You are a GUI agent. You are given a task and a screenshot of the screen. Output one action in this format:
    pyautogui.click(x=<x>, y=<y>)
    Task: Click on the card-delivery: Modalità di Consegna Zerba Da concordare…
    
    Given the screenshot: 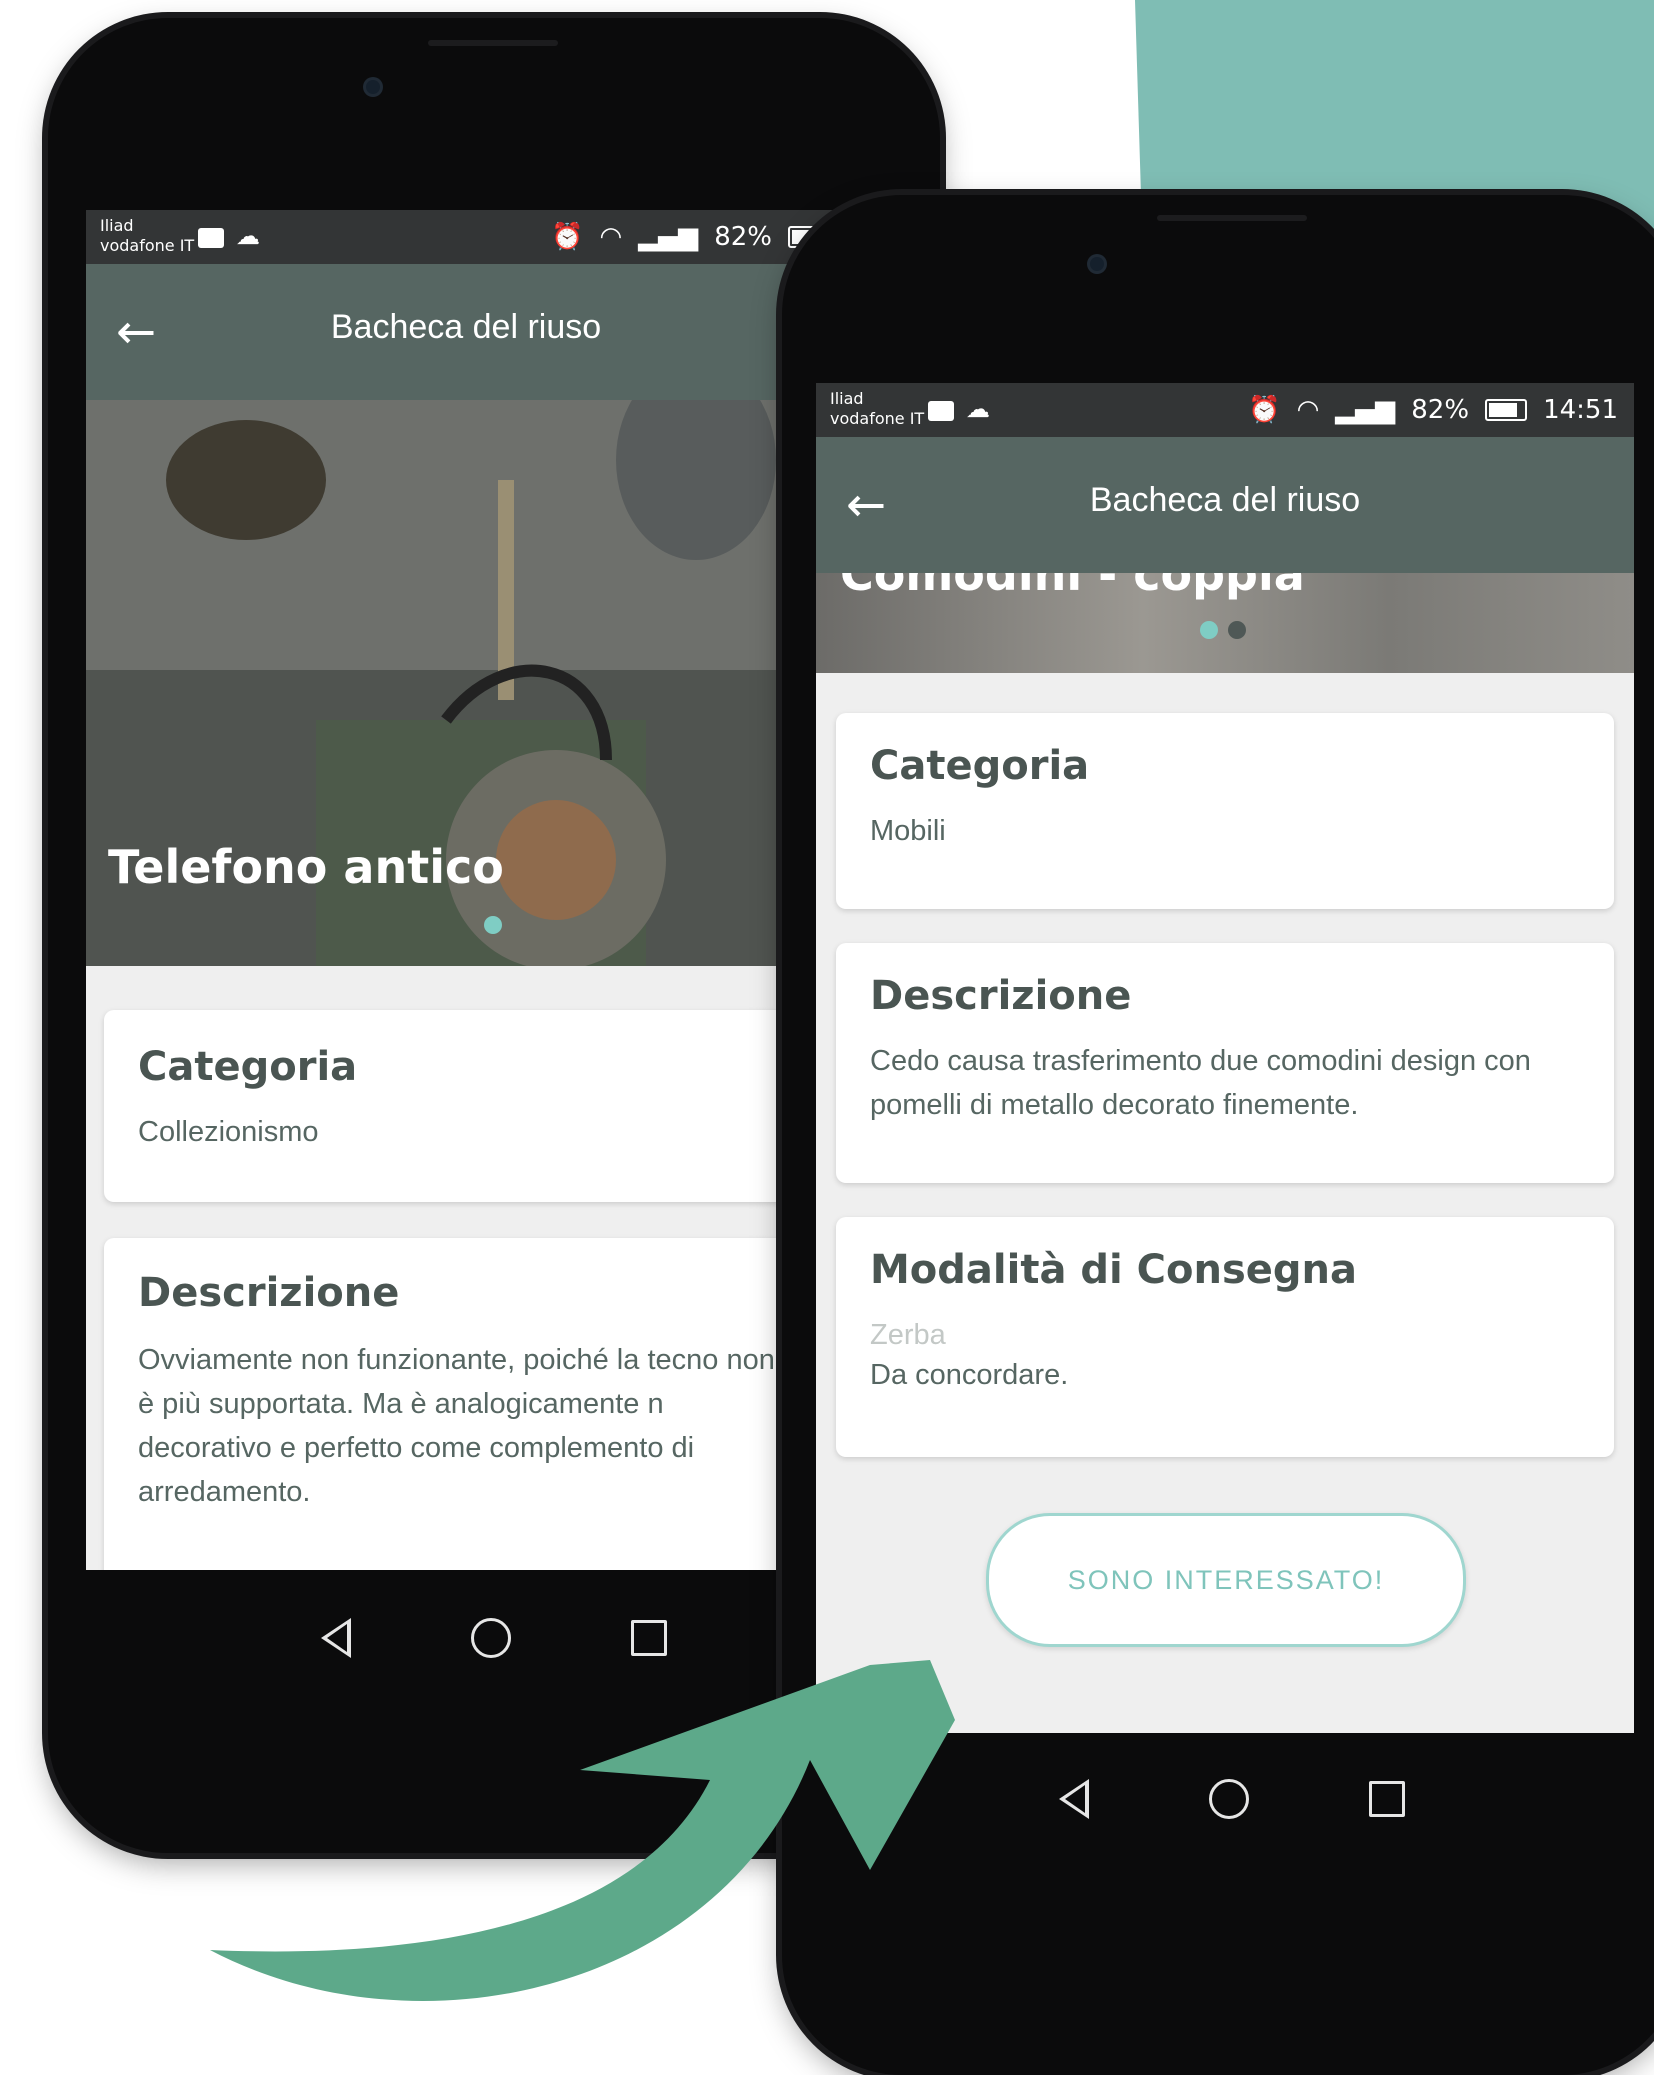 What is the action you would take?
    pyautogui.click(x=1225, y=1337)
    